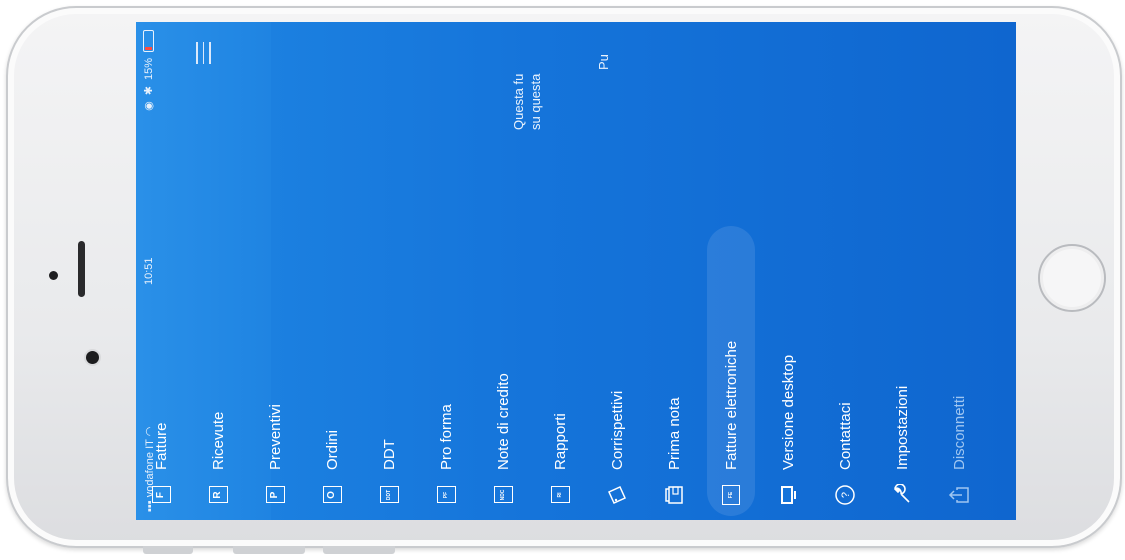 Image resolution: width=1125 pixels, height=560 pixels. What do you see at coordinates (359, 550) in the screenshot?
I see `volume-down-button` at bounding box center [359, 550].